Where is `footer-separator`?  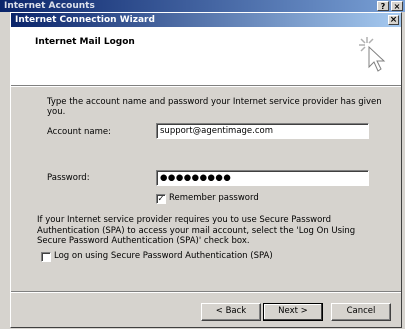
footer-separator is located at coordinates (206, 292).